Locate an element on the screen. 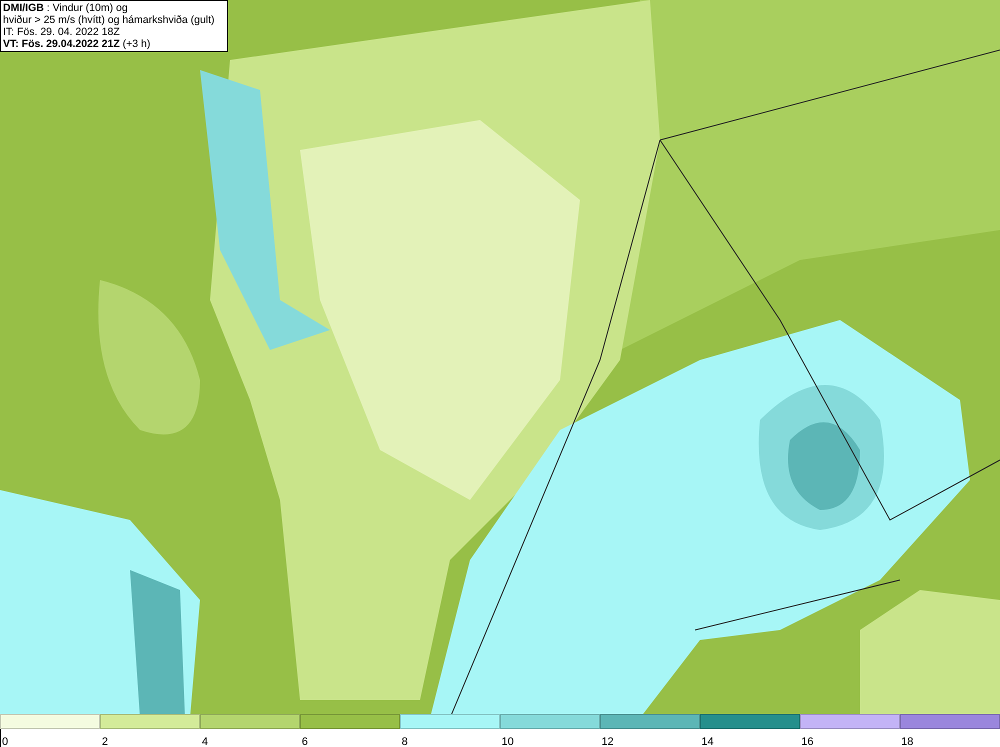 This screenshot has width=1000, height=747. legend-tick-label: 14 is located at coordinates (707, 741).